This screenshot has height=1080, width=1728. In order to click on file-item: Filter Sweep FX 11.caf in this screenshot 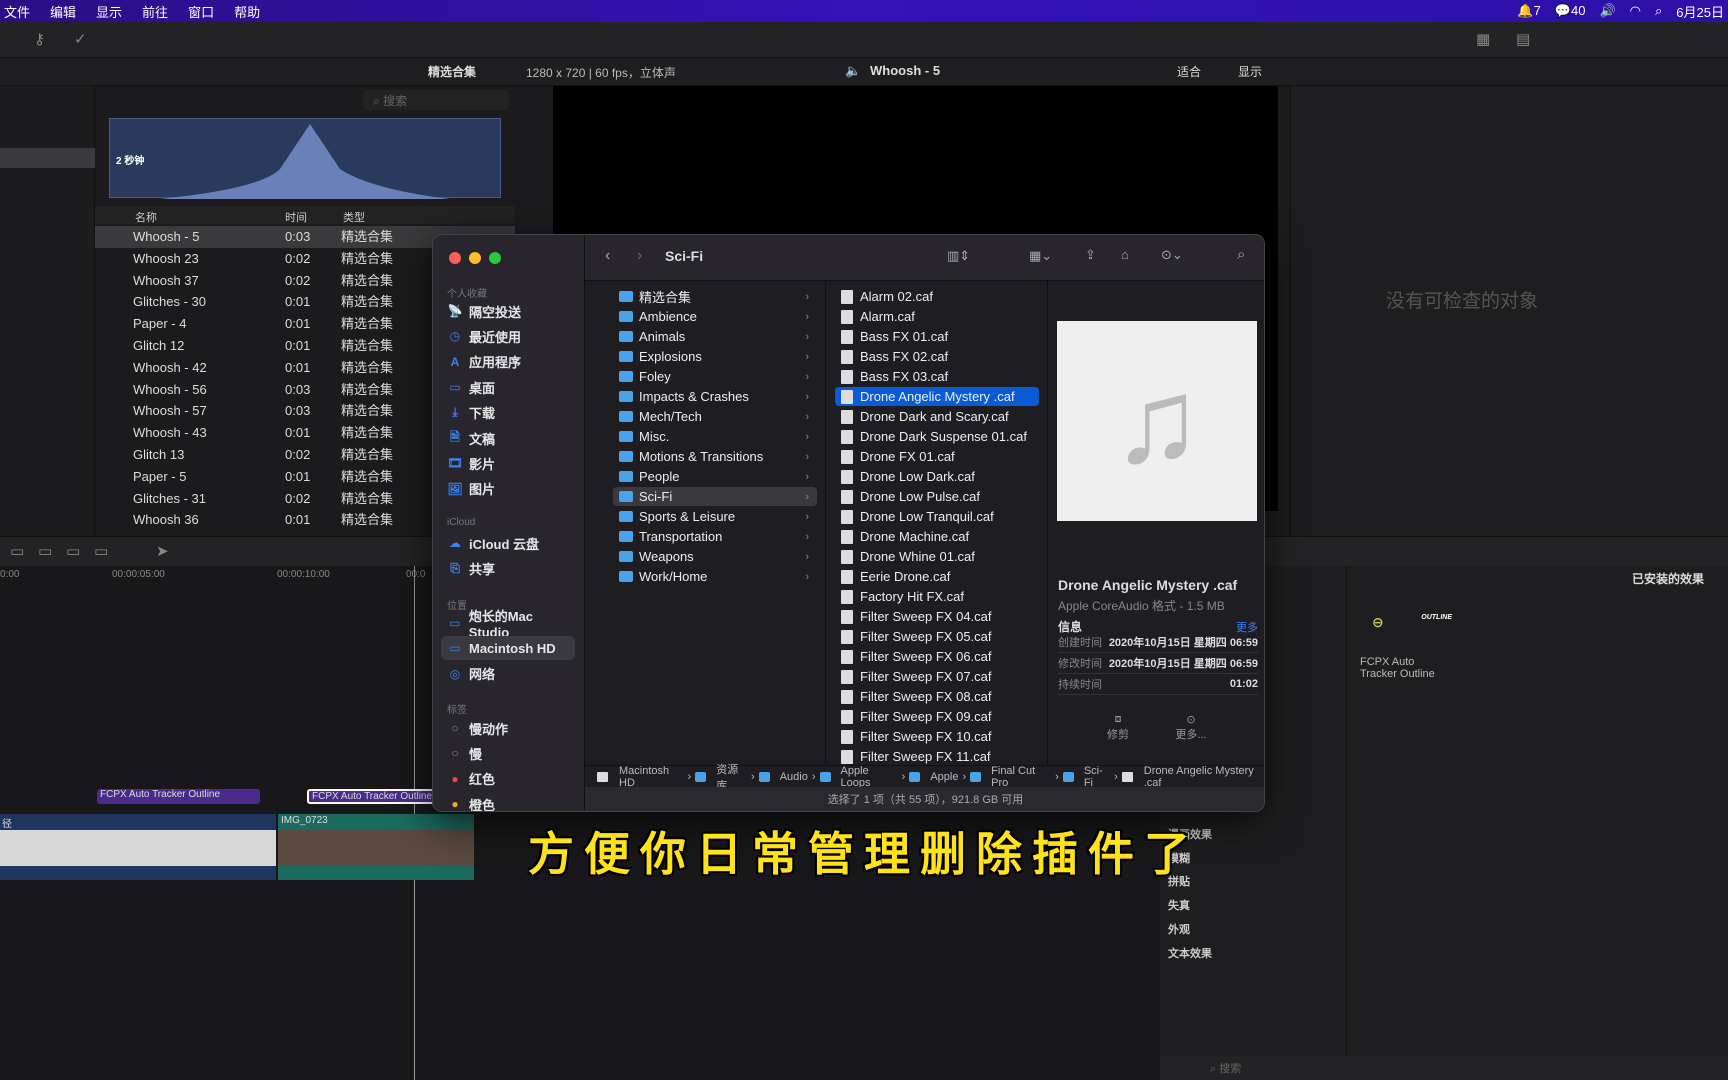, I will do `click(937, 756)`.